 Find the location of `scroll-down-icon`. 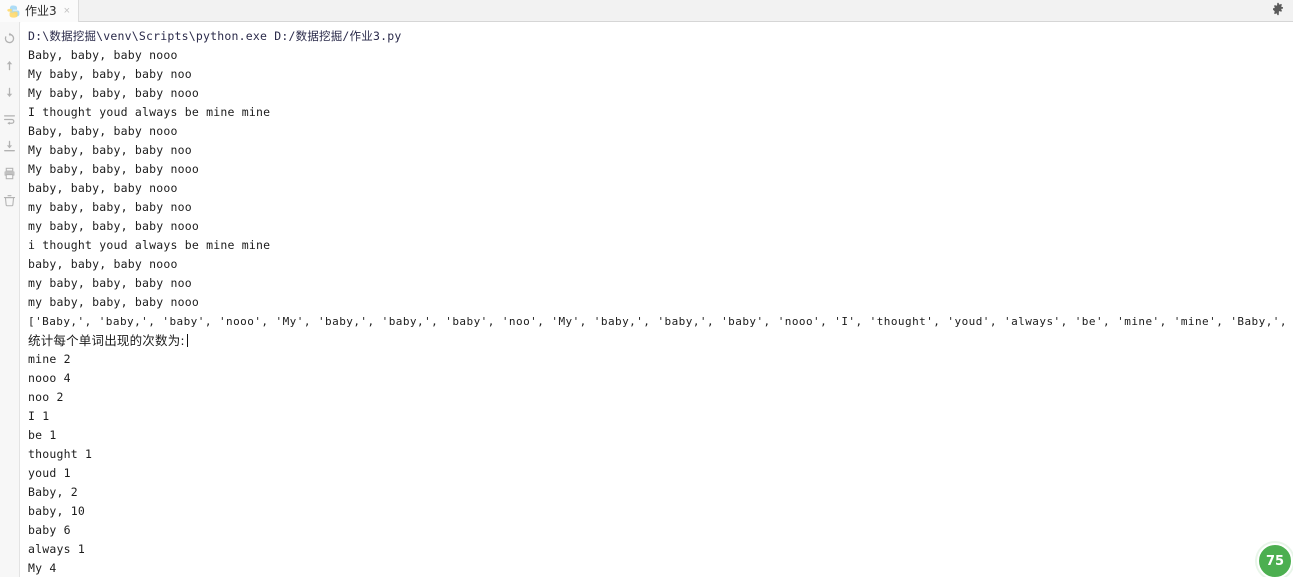

scroll-down-icon is located at coordinates (10, 92).